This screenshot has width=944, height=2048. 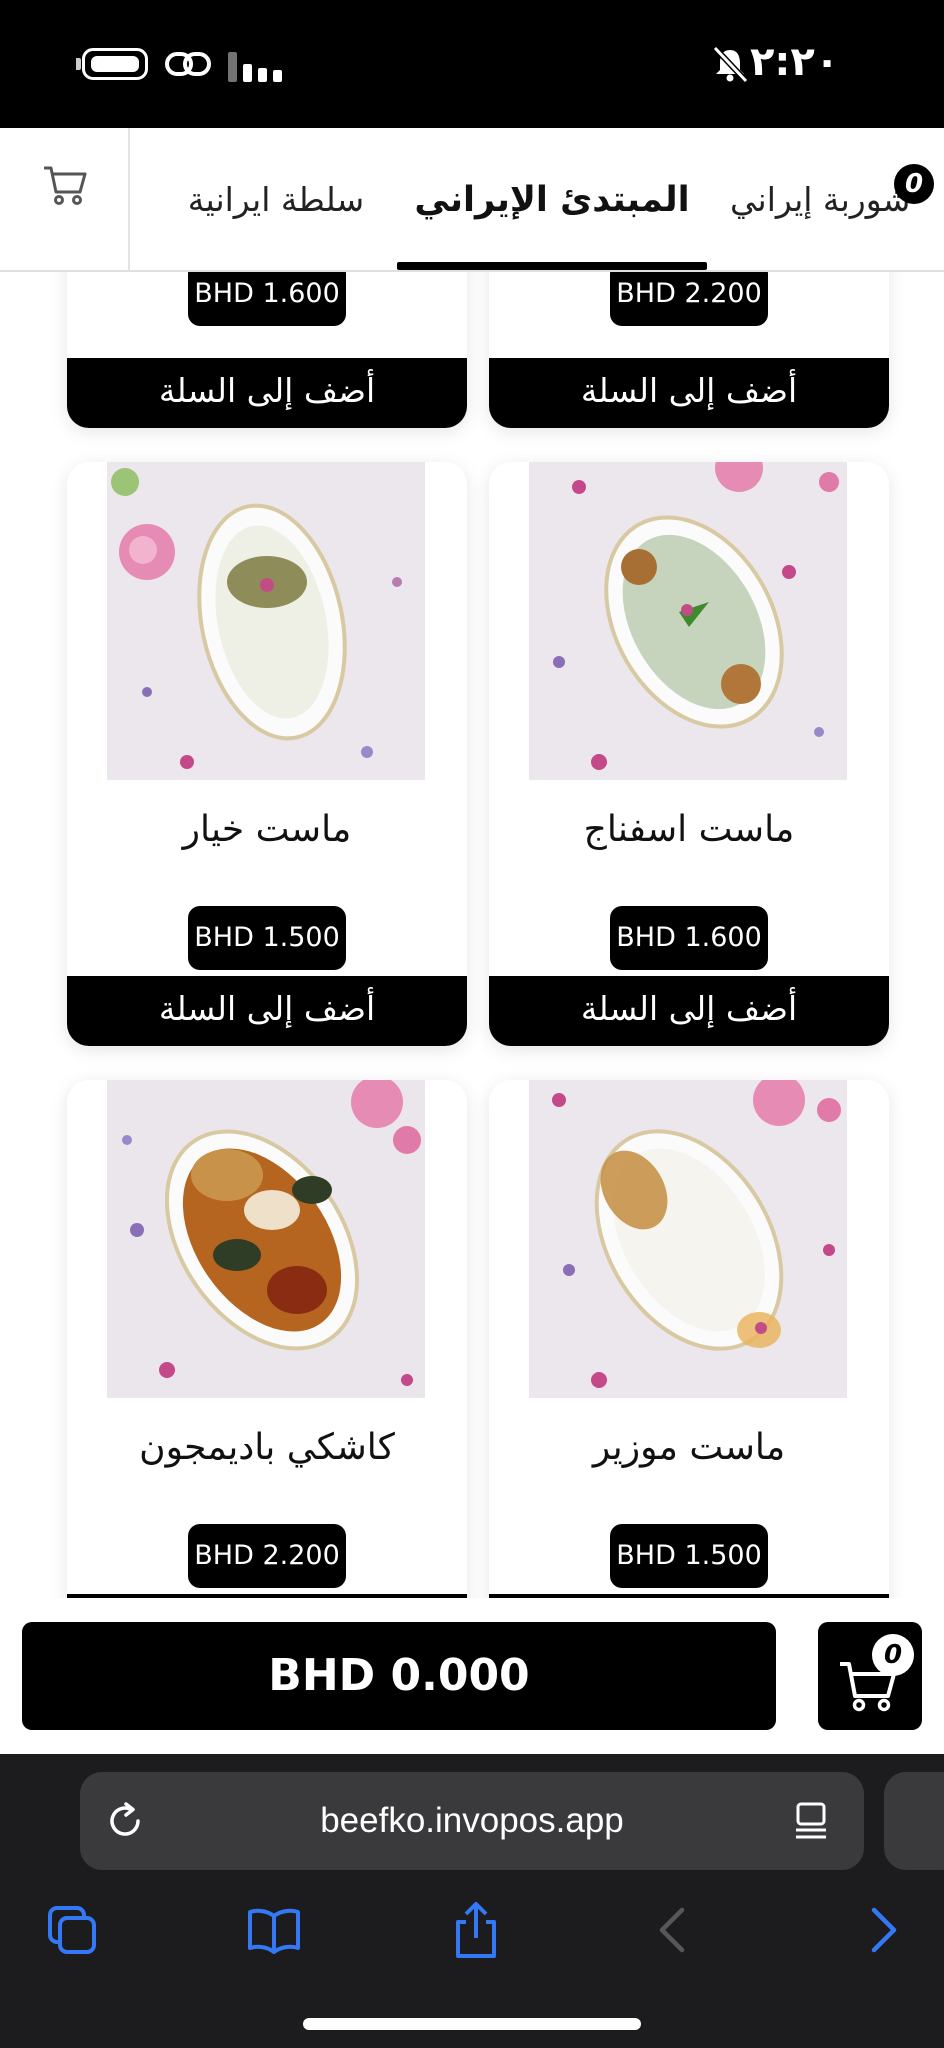 What do you see at coordinates (674, 1930) in the screenshot?
I see `back-icon` at bounding box center [674, 1930].